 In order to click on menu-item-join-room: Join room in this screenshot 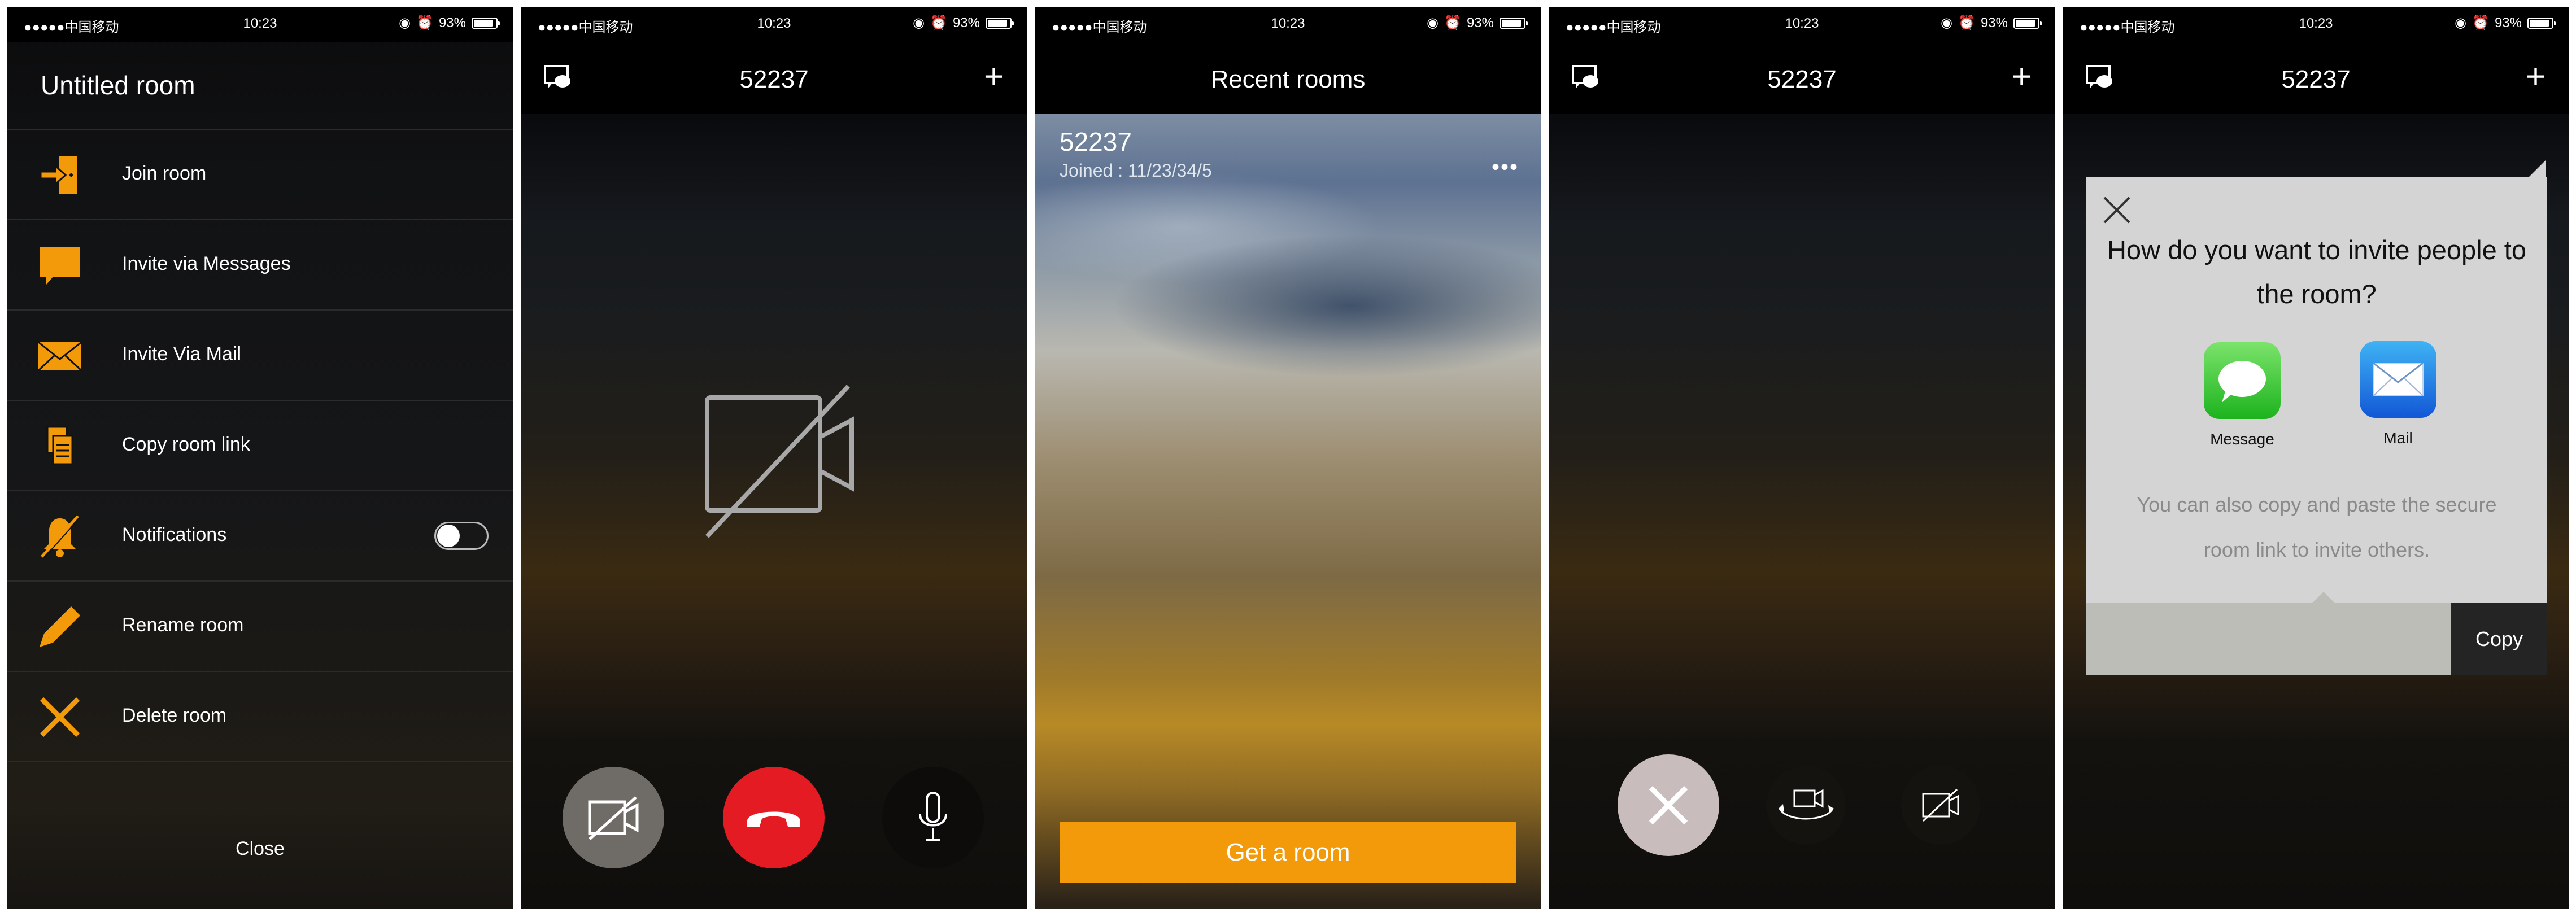, I will do `click(260, 174)`.